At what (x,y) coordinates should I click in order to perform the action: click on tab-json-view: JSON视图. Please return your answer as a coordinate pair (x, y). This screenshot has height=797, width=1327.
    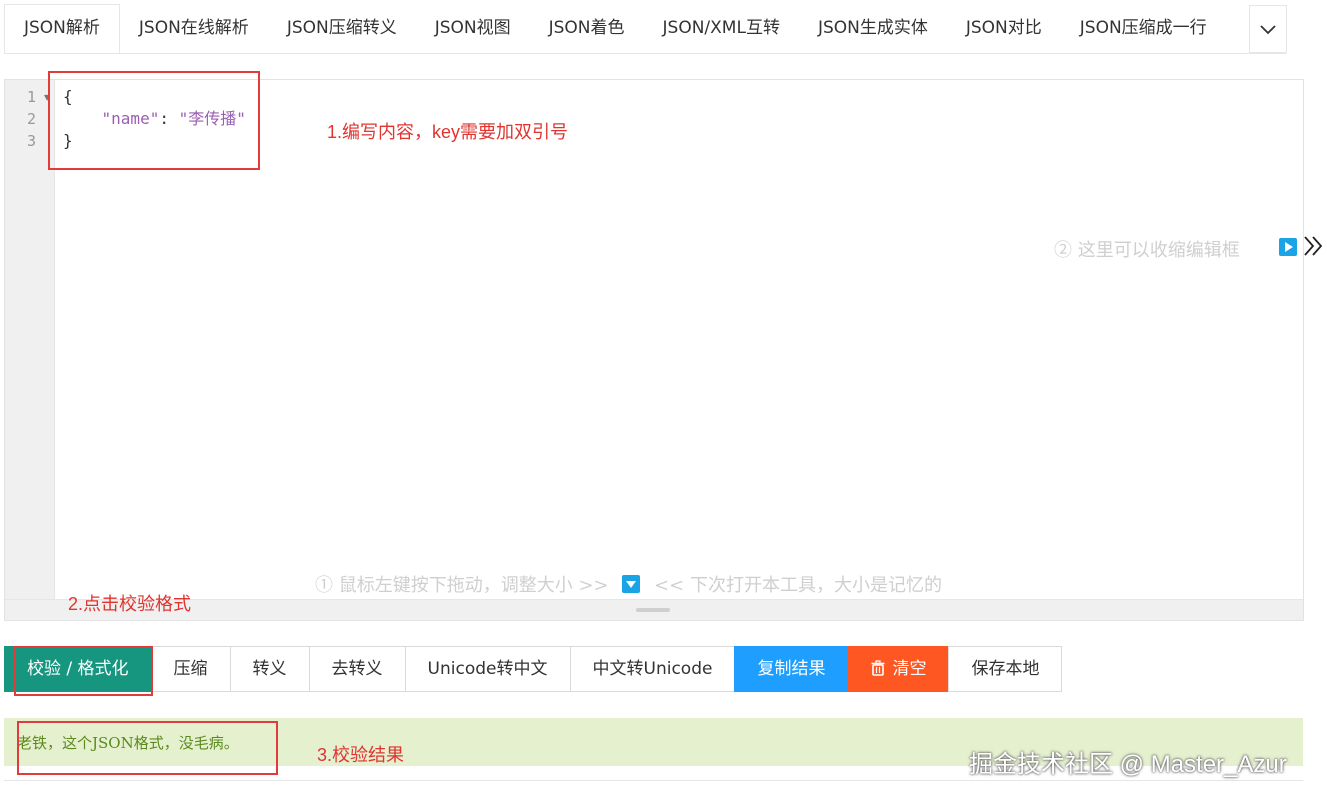
    Looking at the image, I should click on (473, 28).